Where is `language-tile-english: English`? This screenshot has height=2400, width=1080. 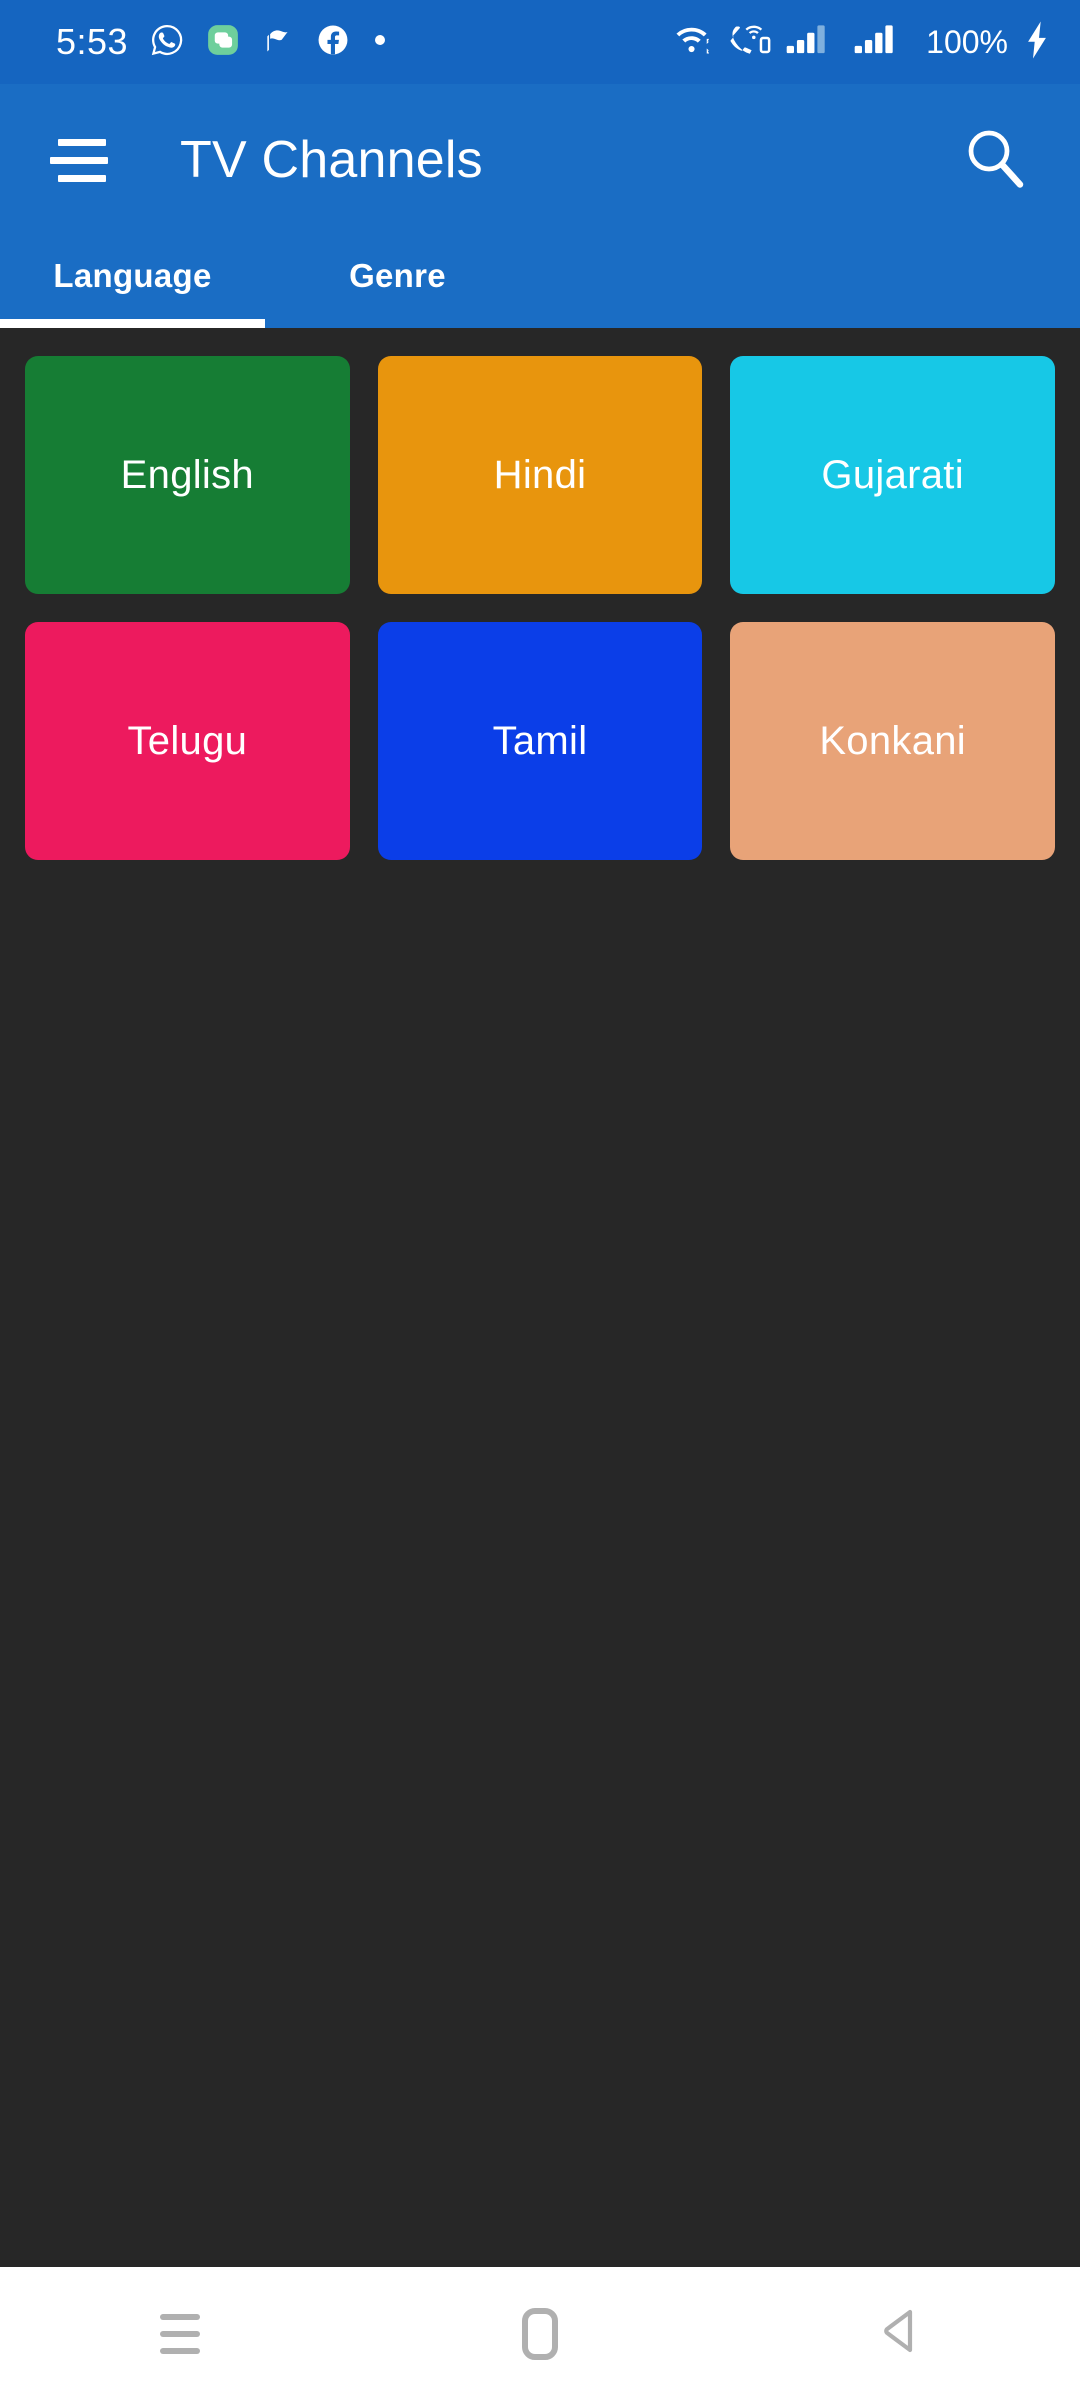 language-tile-english: English is located at coordinates (187, 475).